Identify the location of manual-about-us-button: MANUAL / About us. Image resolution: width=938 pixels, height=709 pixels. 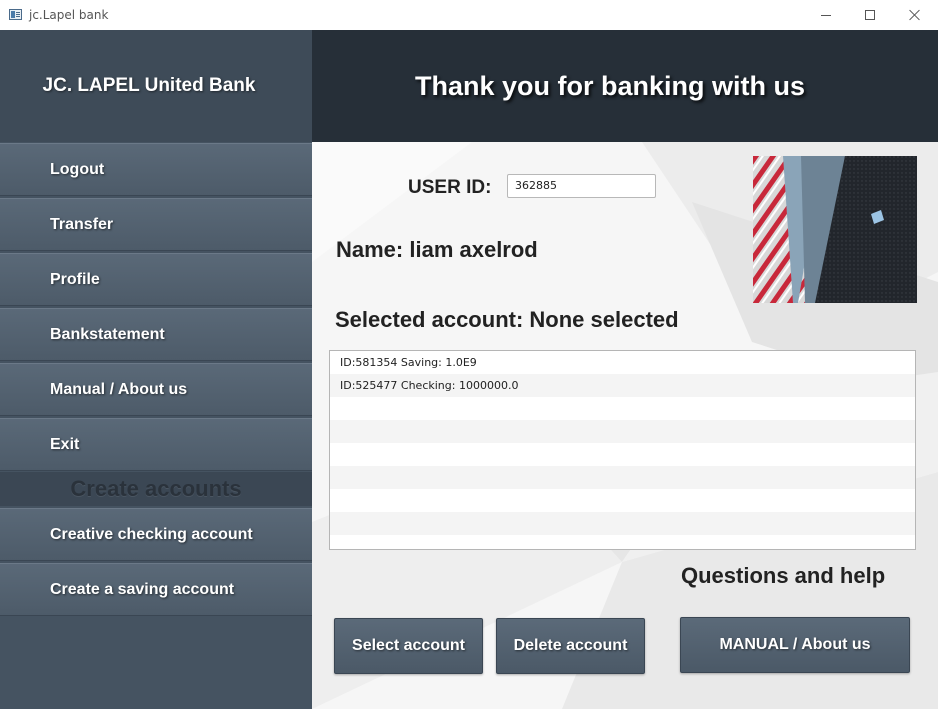
(795, 645).